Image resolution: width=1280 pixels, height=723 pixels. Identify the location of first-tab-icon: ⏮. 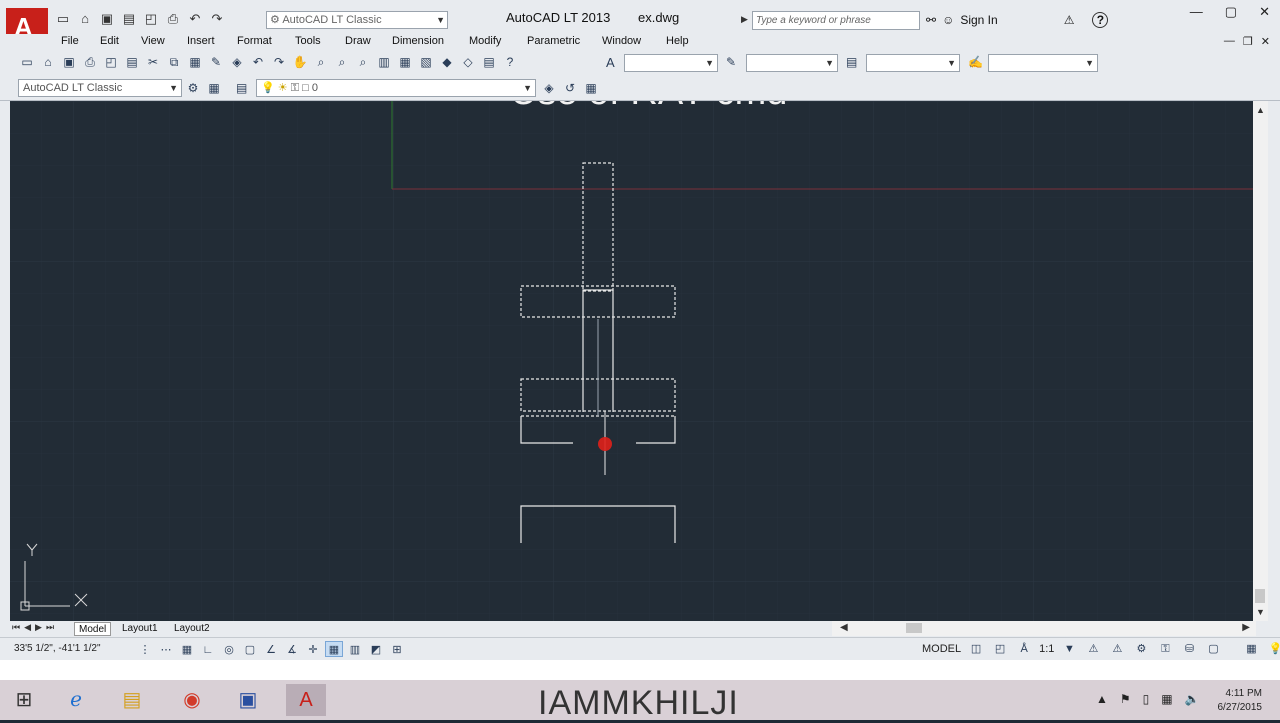
(16, 627).